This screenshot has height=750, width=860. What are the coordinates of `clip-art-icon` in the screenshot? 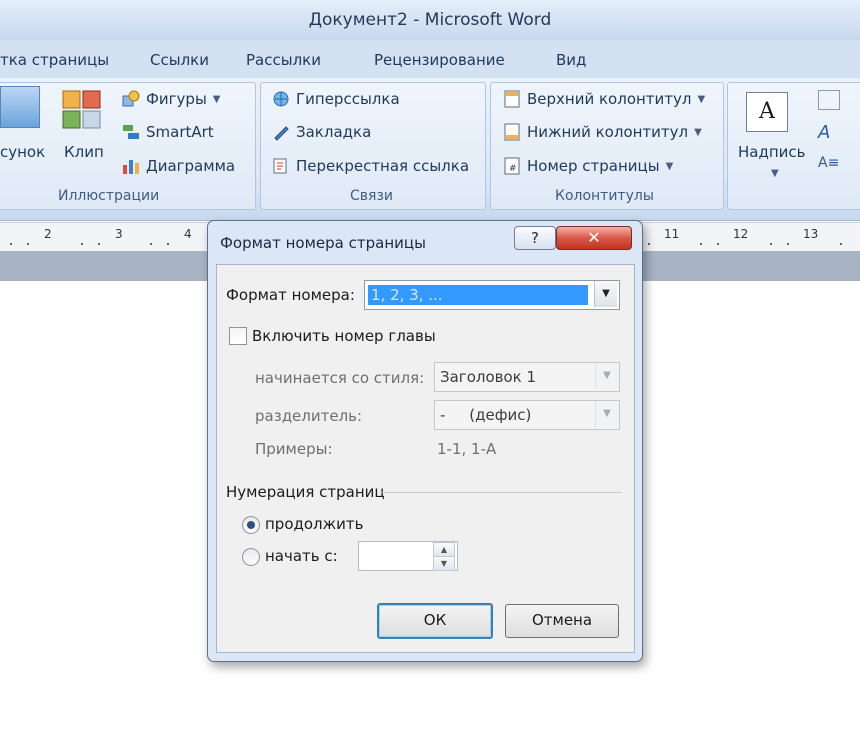 It's located at (82, 110).